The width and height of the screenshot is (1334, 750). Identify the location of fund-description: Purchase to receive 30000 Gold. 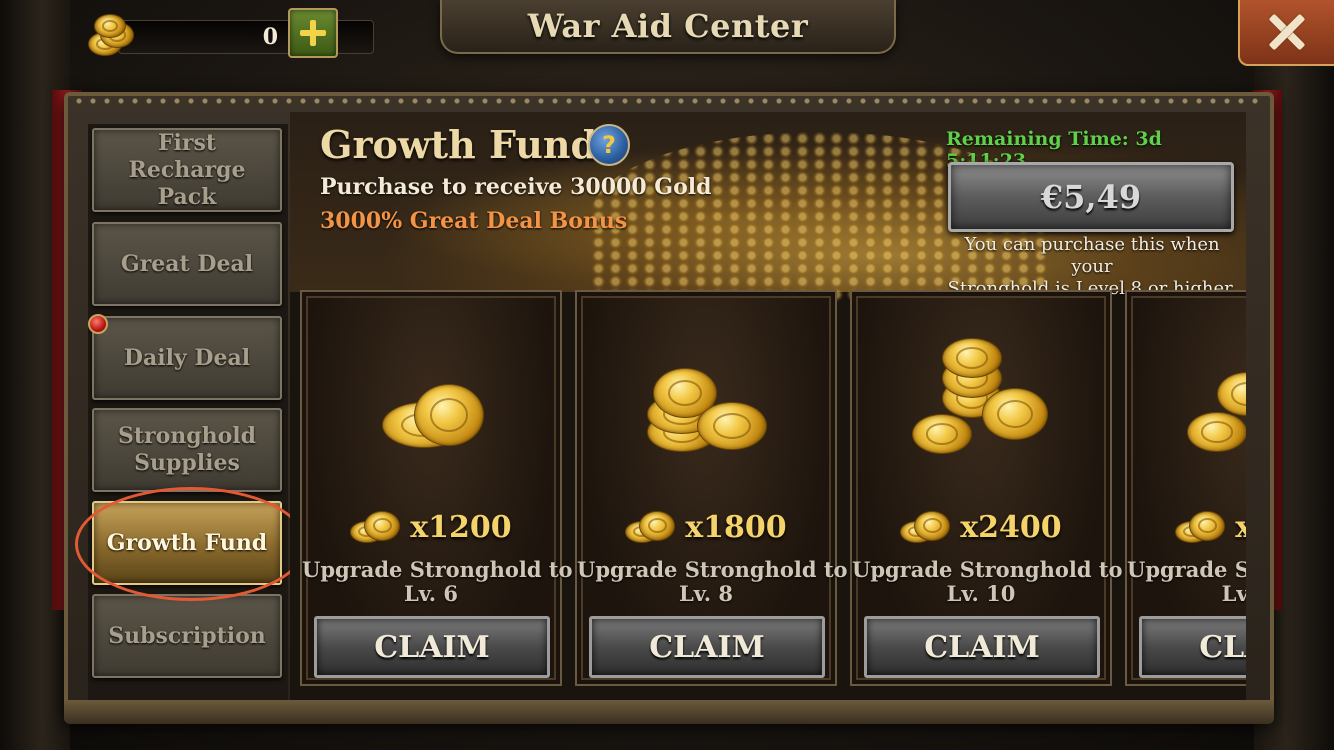
(516, 187).